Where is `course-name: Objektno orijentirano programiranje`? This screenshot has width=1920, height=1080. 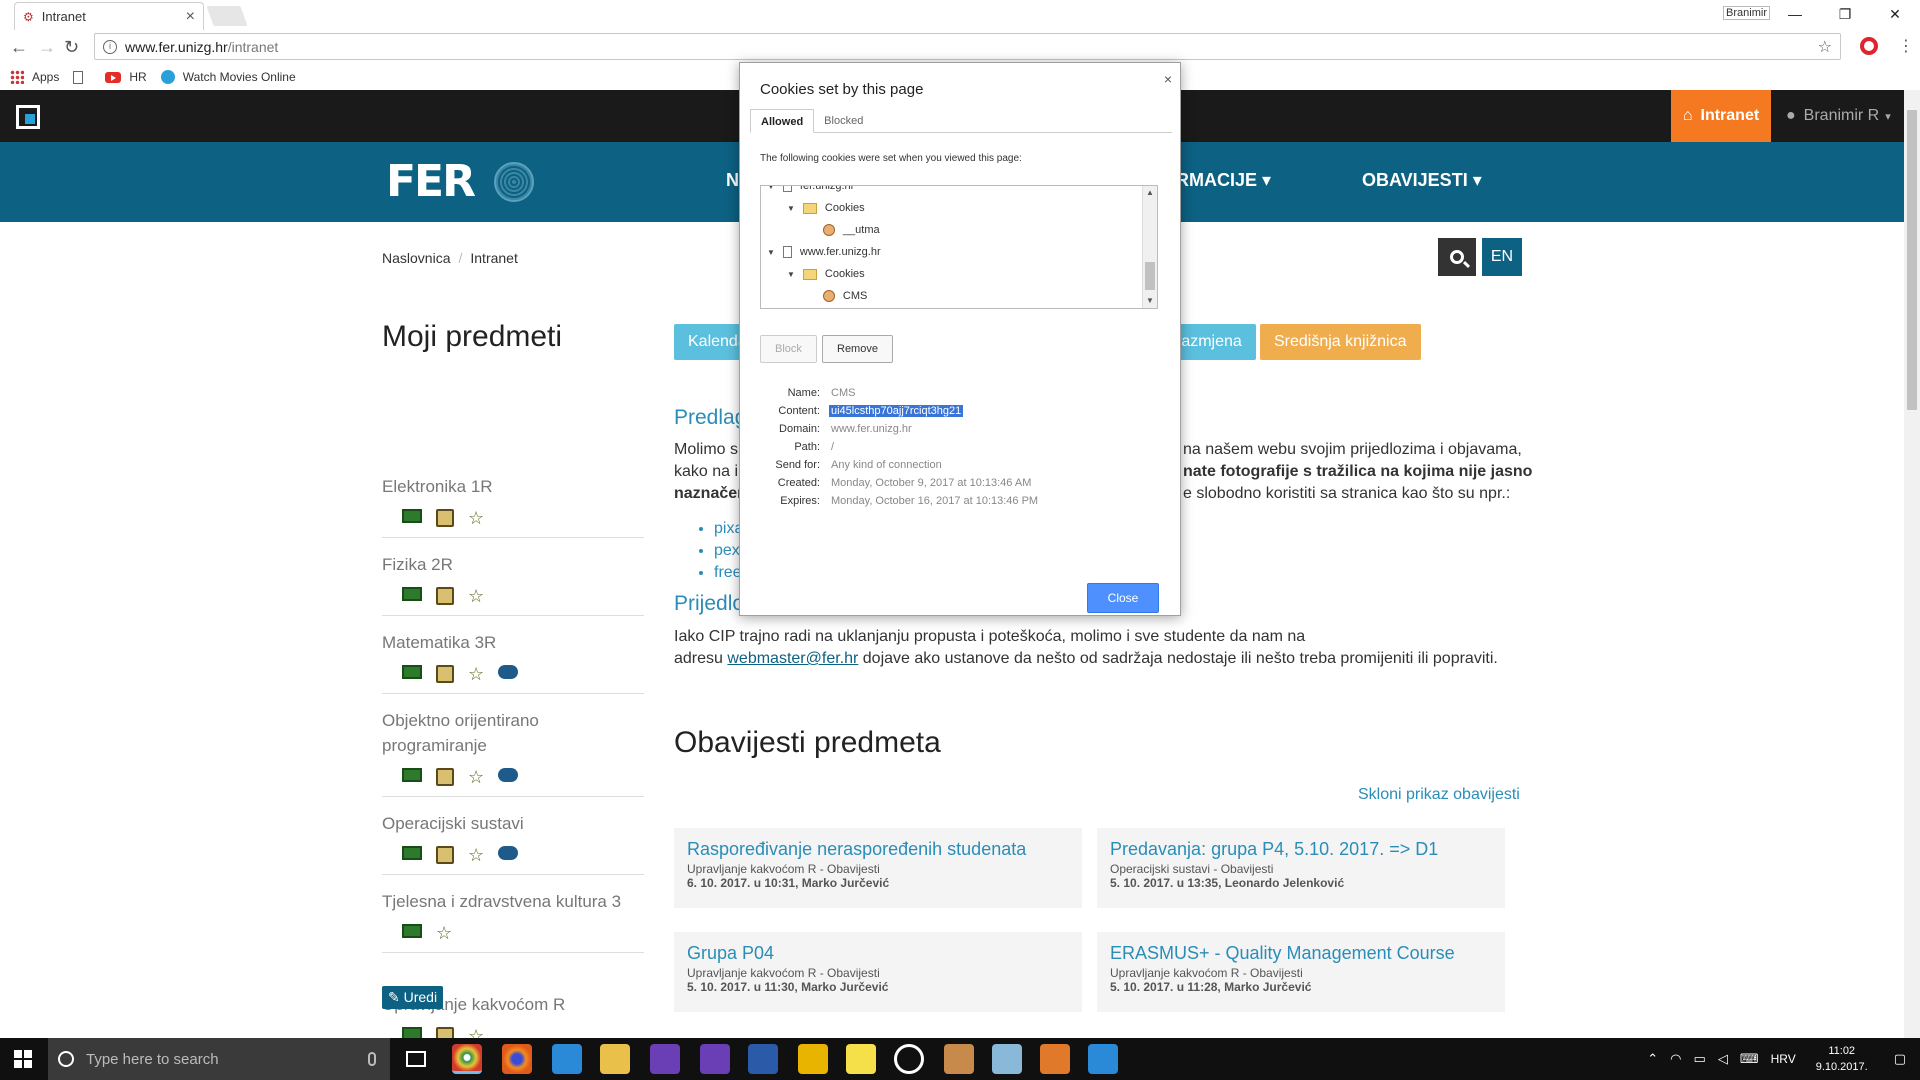
course-name: Objektno orijentirano programiranje is located at coordinates (513, 733).